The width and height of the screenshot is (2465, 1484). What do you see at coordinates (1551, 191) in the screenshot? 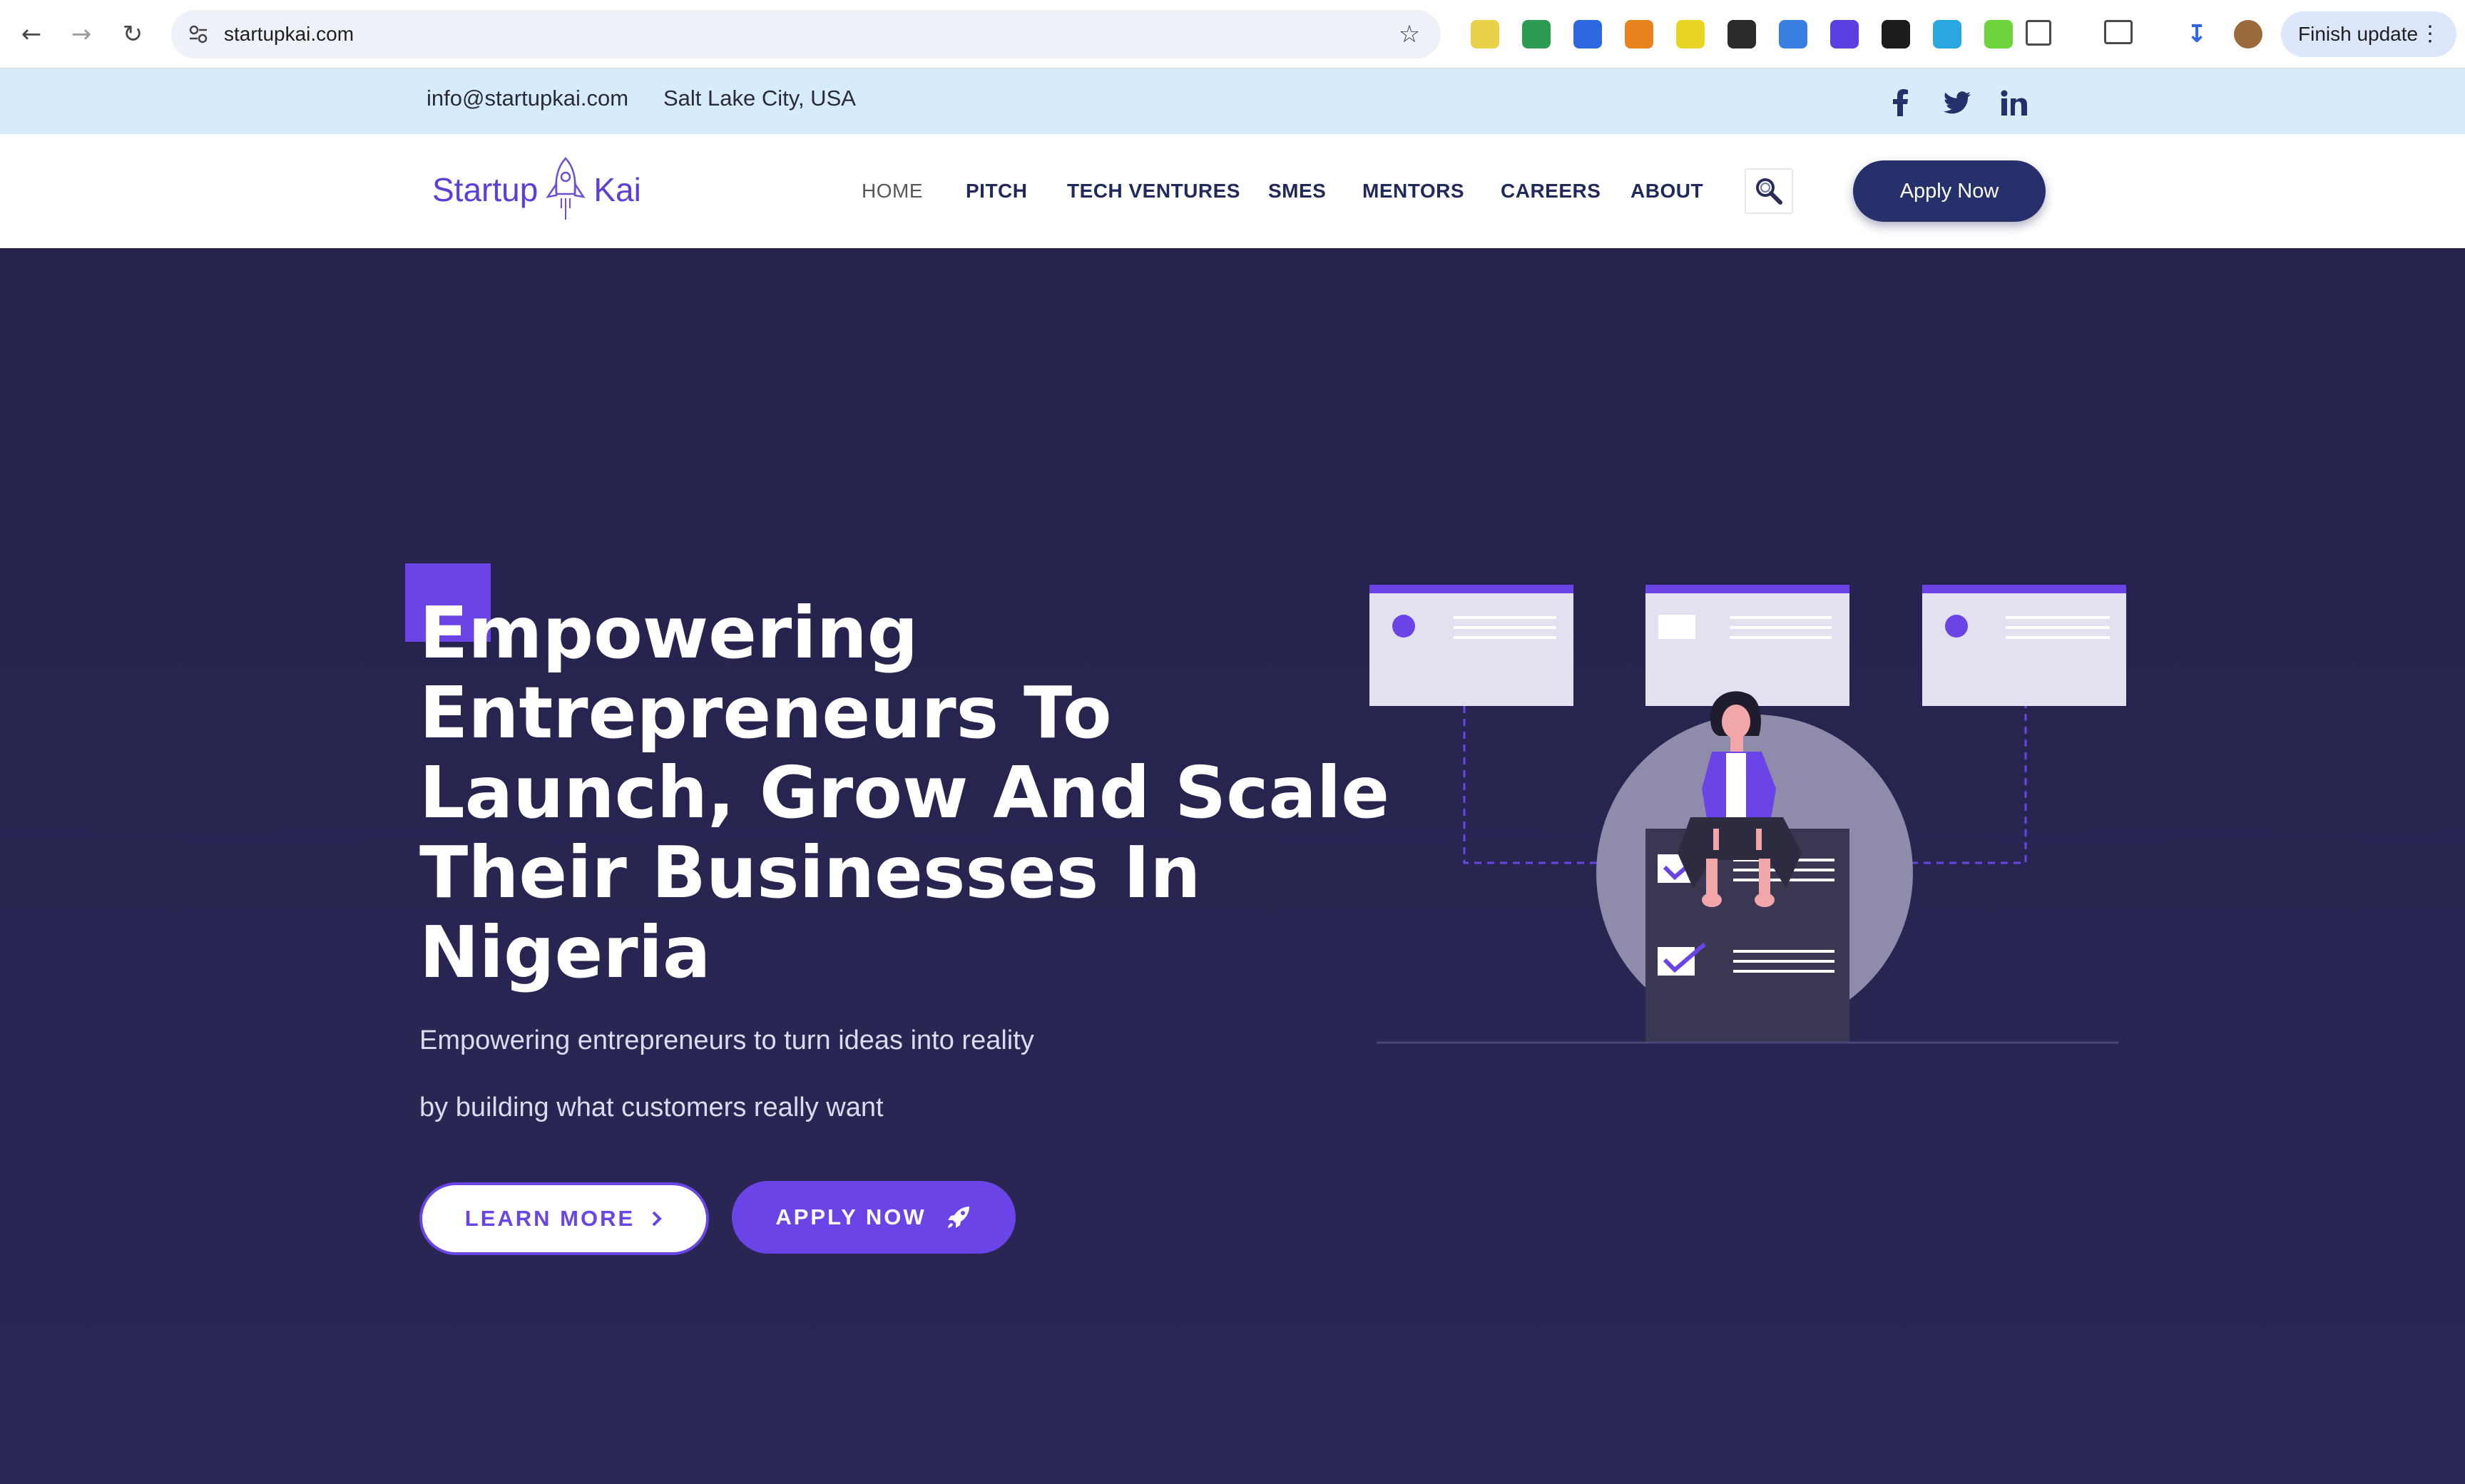
I see `nav-careers: CAREERS` at bounding box center [1551, 191].